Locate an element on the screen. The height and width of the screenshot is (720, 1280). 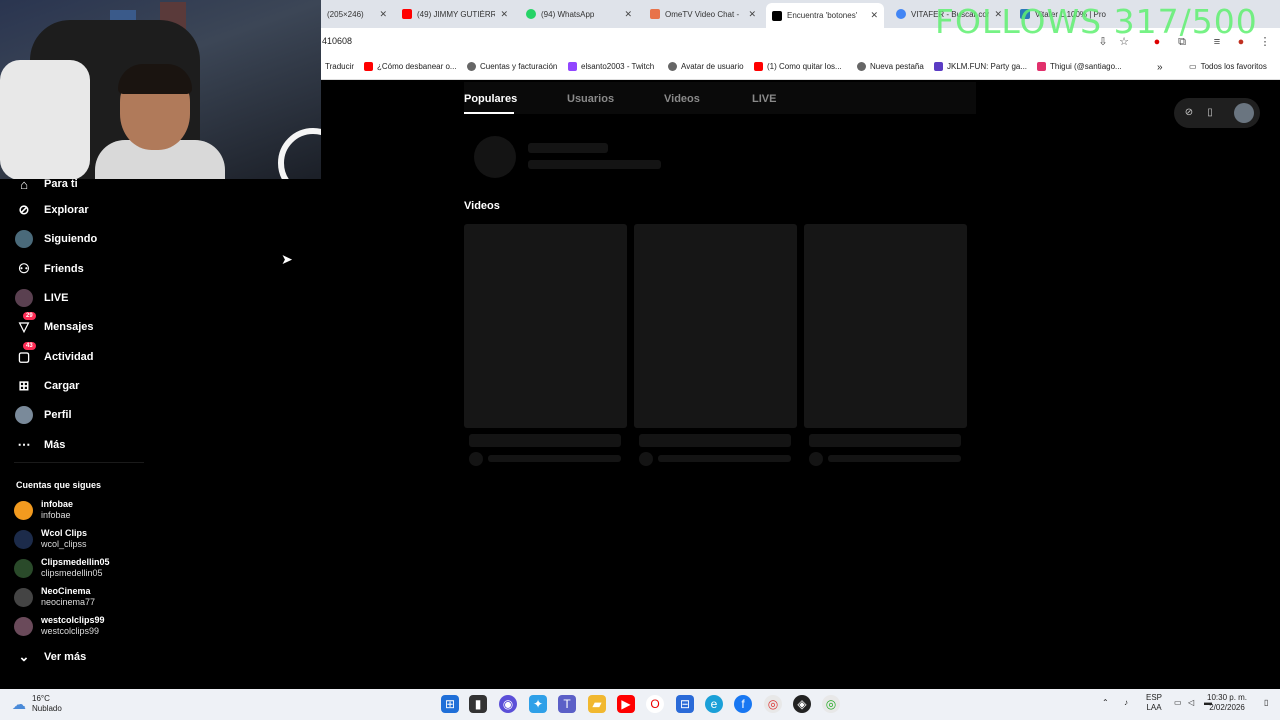
browser-tab: (49) JIMMY GUTIÉRREZ✕ is located at coordinates (455, 14).